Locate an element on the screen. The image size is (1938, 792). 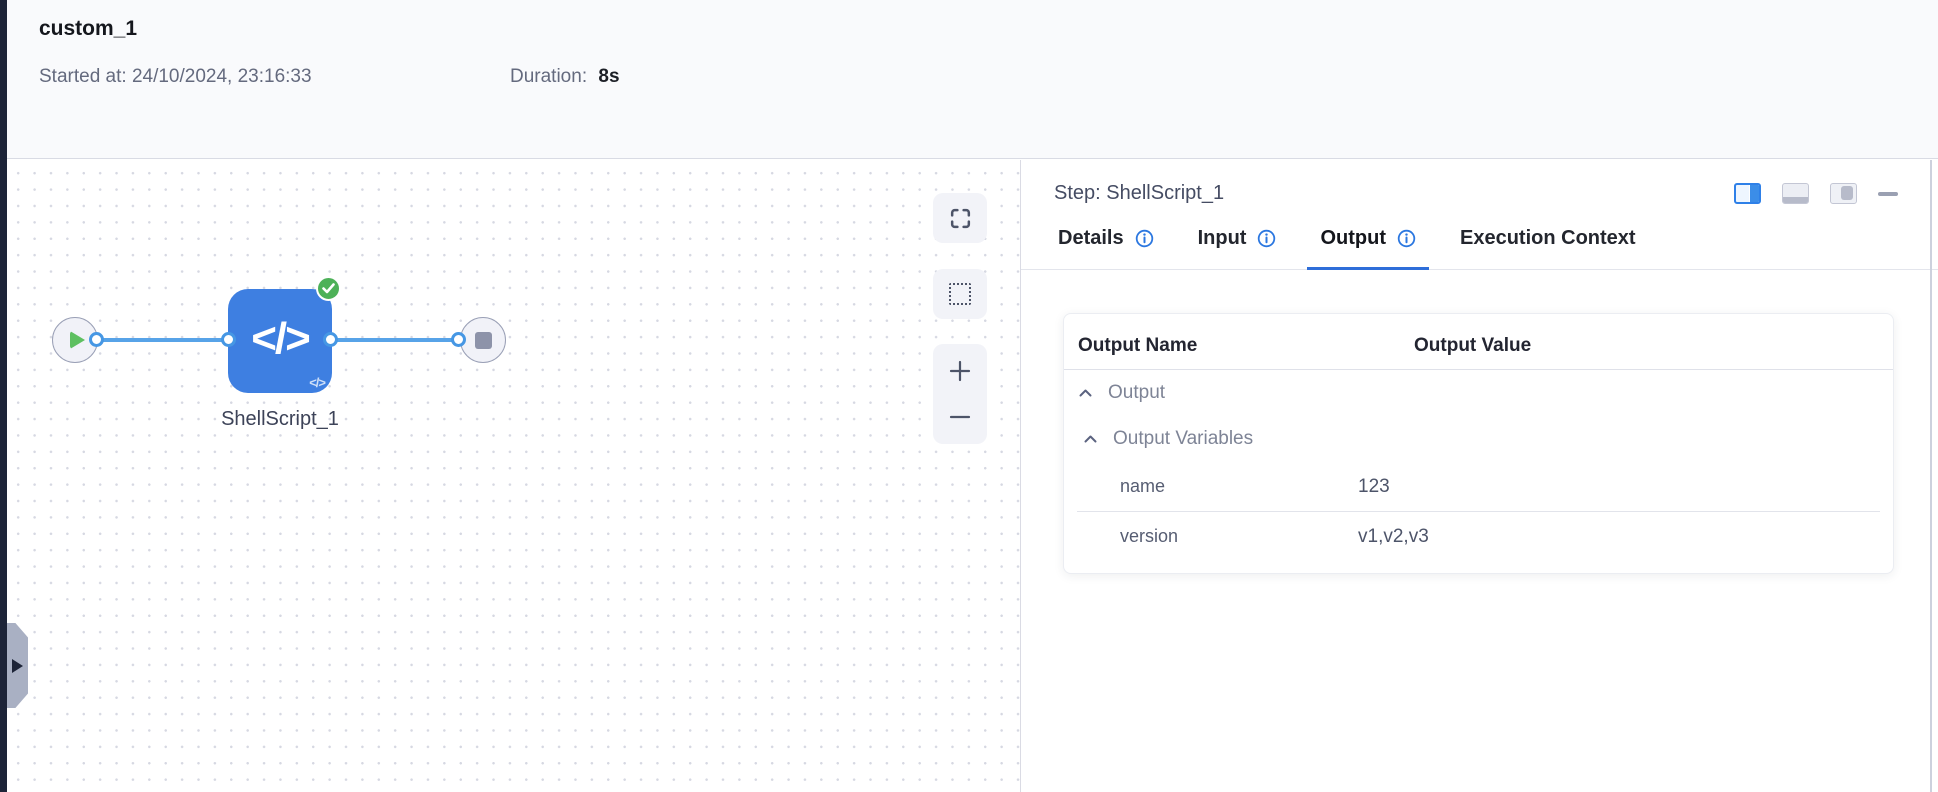
fullscreen-icon is located at coordinates (960, 218).